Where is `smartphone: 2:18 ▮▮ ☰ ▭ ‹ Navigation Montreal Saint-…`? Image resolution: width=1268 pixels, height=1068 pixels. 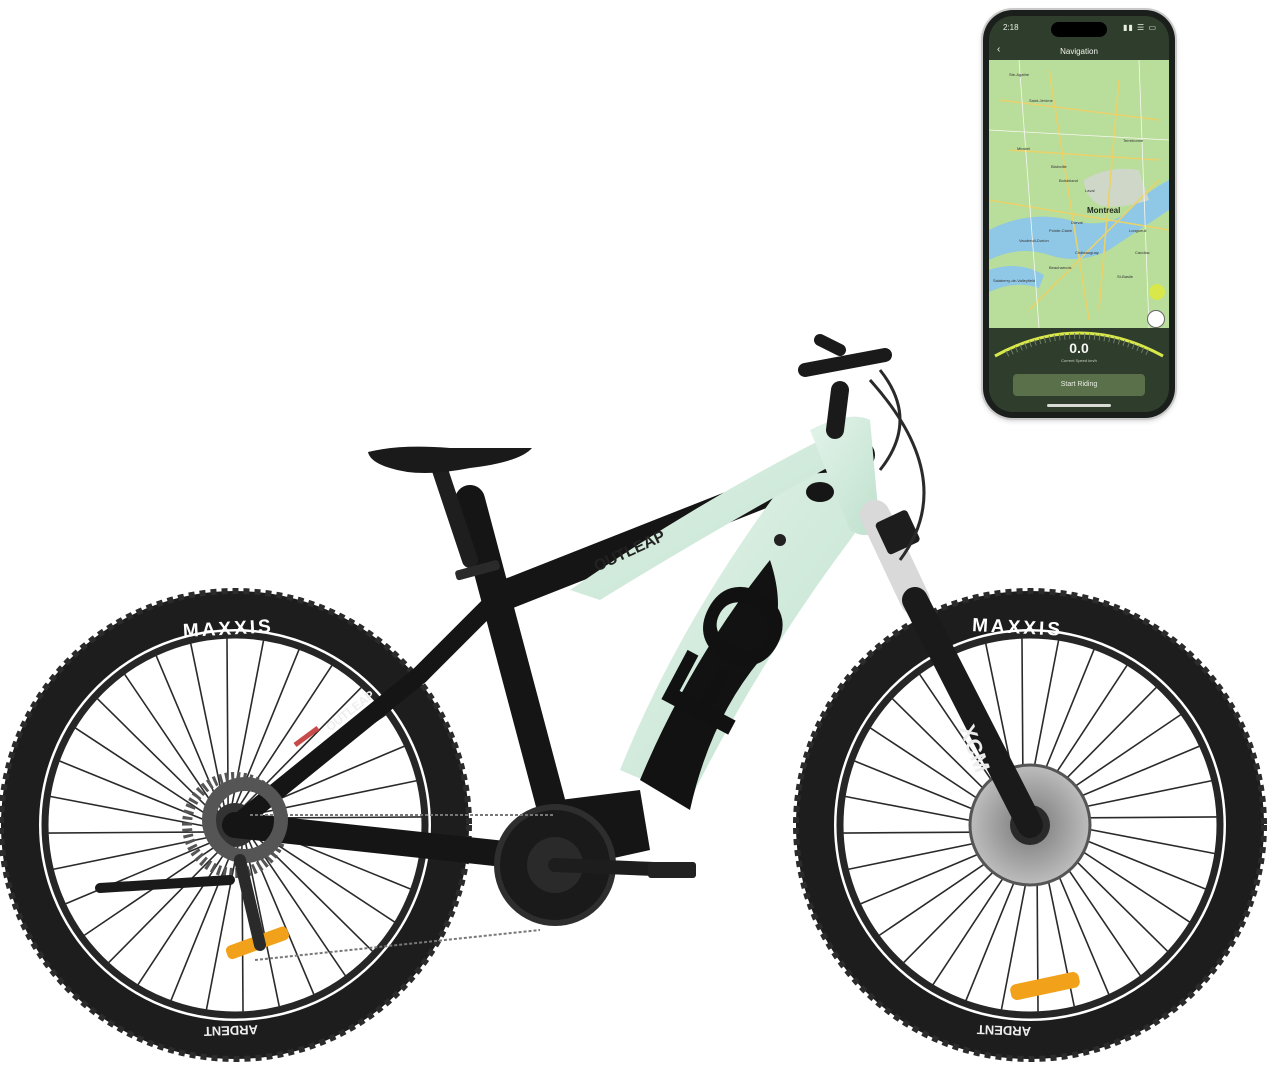
smartphone: 2:18 ▮▮ ☰ ▭ ‹ Navigation Montreal Saint-… is located at coordinates (1079, 214).